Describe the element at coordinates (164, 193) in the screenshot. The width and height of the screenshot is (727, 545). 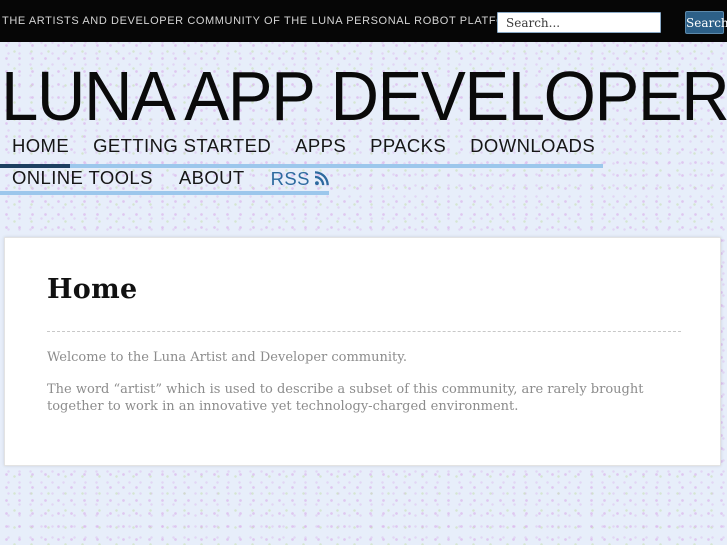
I see `nav-underline-row2` at that location.